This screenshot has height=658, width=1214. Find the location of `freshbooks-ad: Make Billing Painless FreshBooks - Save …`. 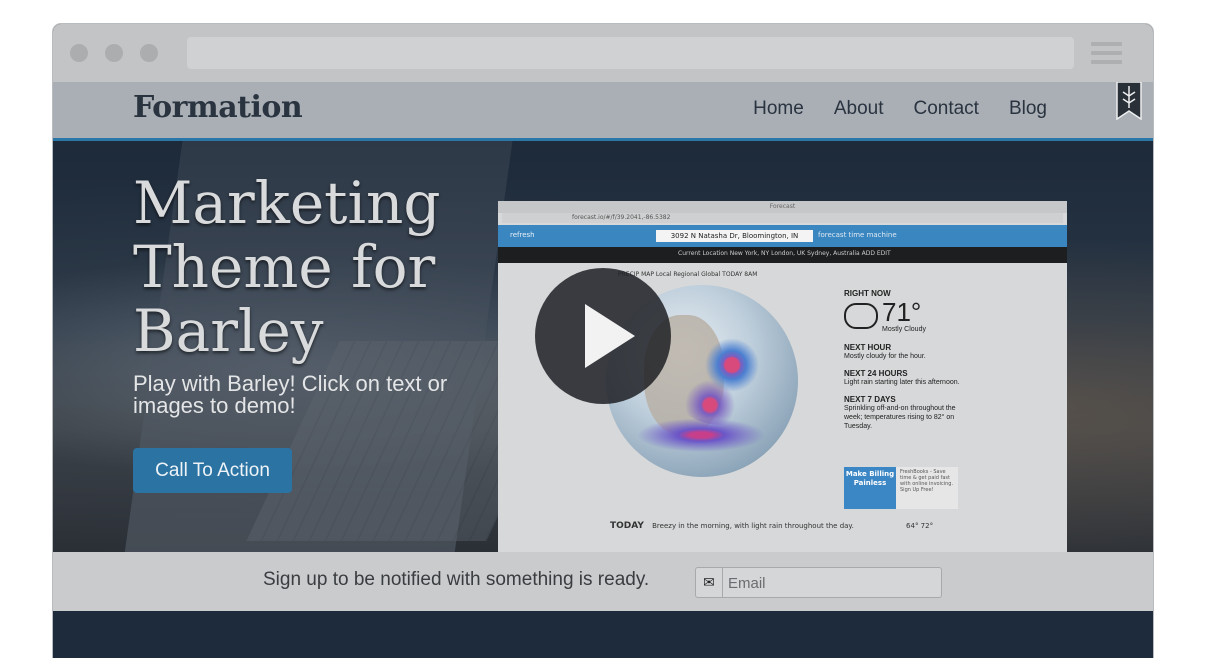

freshbooks-ad: Make Billing Painless FreshBooks - Save … is located at coordinates (901, 488).